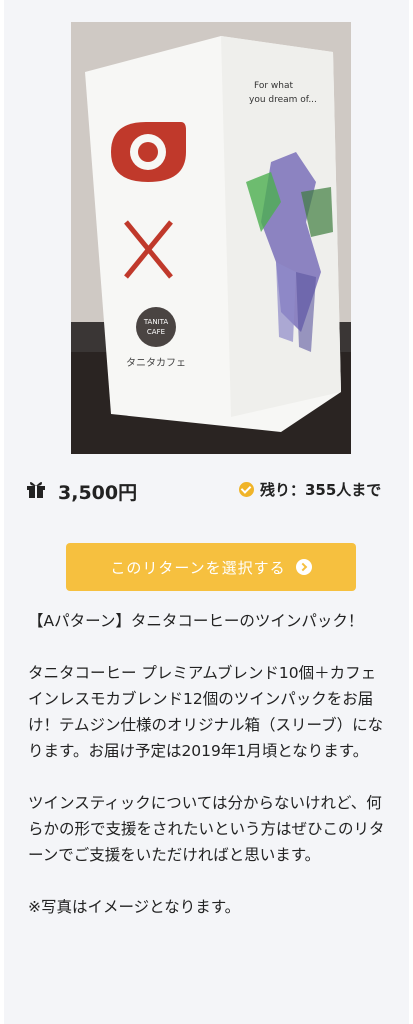  I want to click on box-text-line1: For what, so click(274, 86).